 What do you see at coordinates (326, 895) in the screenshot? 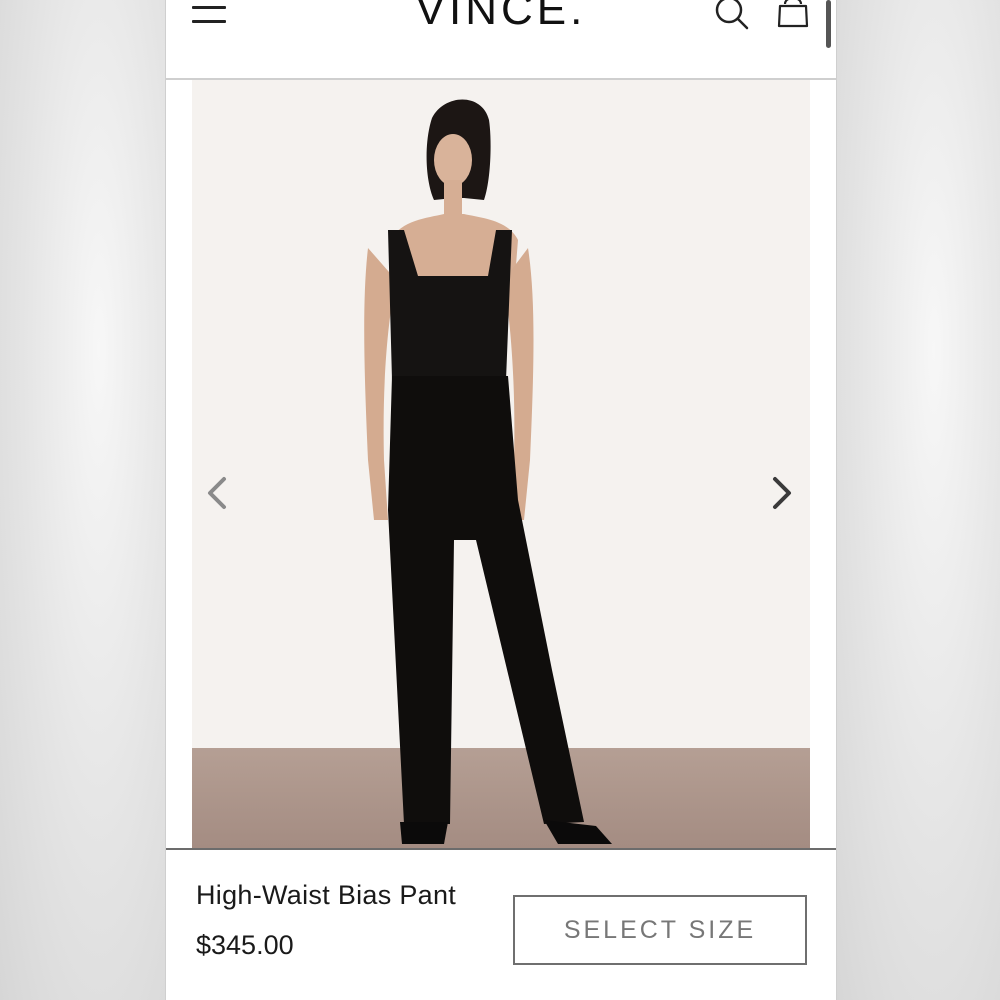
I see `product-name: High-Waist Bias Pant` at bounding box center [326, 895].